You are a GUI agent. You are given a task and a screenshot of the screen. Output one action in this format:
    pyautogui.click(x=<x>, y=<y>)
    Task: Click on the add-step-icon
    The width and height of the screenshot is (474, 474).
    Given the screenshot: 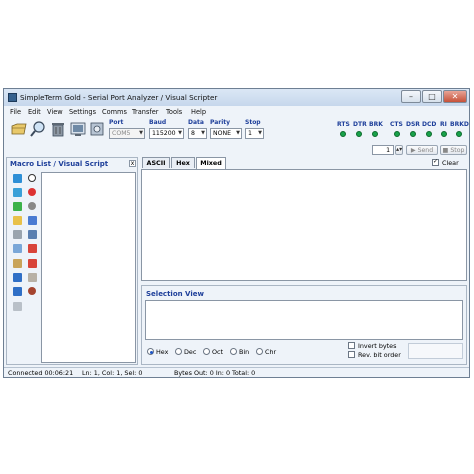 What is the action you would take?
    pyautogui.click(x=17, y=192)
    